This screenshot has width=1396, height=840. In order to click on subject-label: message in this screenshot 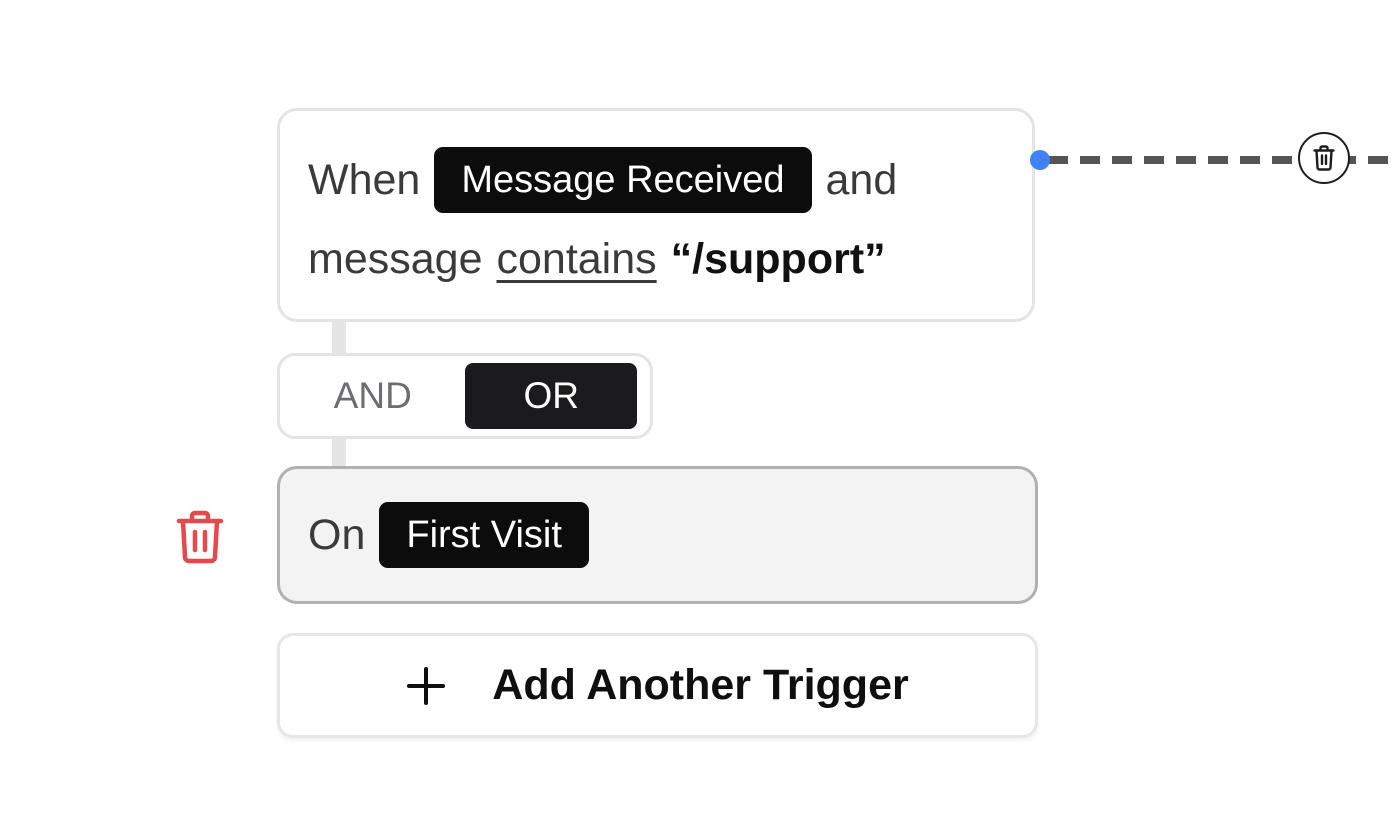, I will do `click(395, 258)`.